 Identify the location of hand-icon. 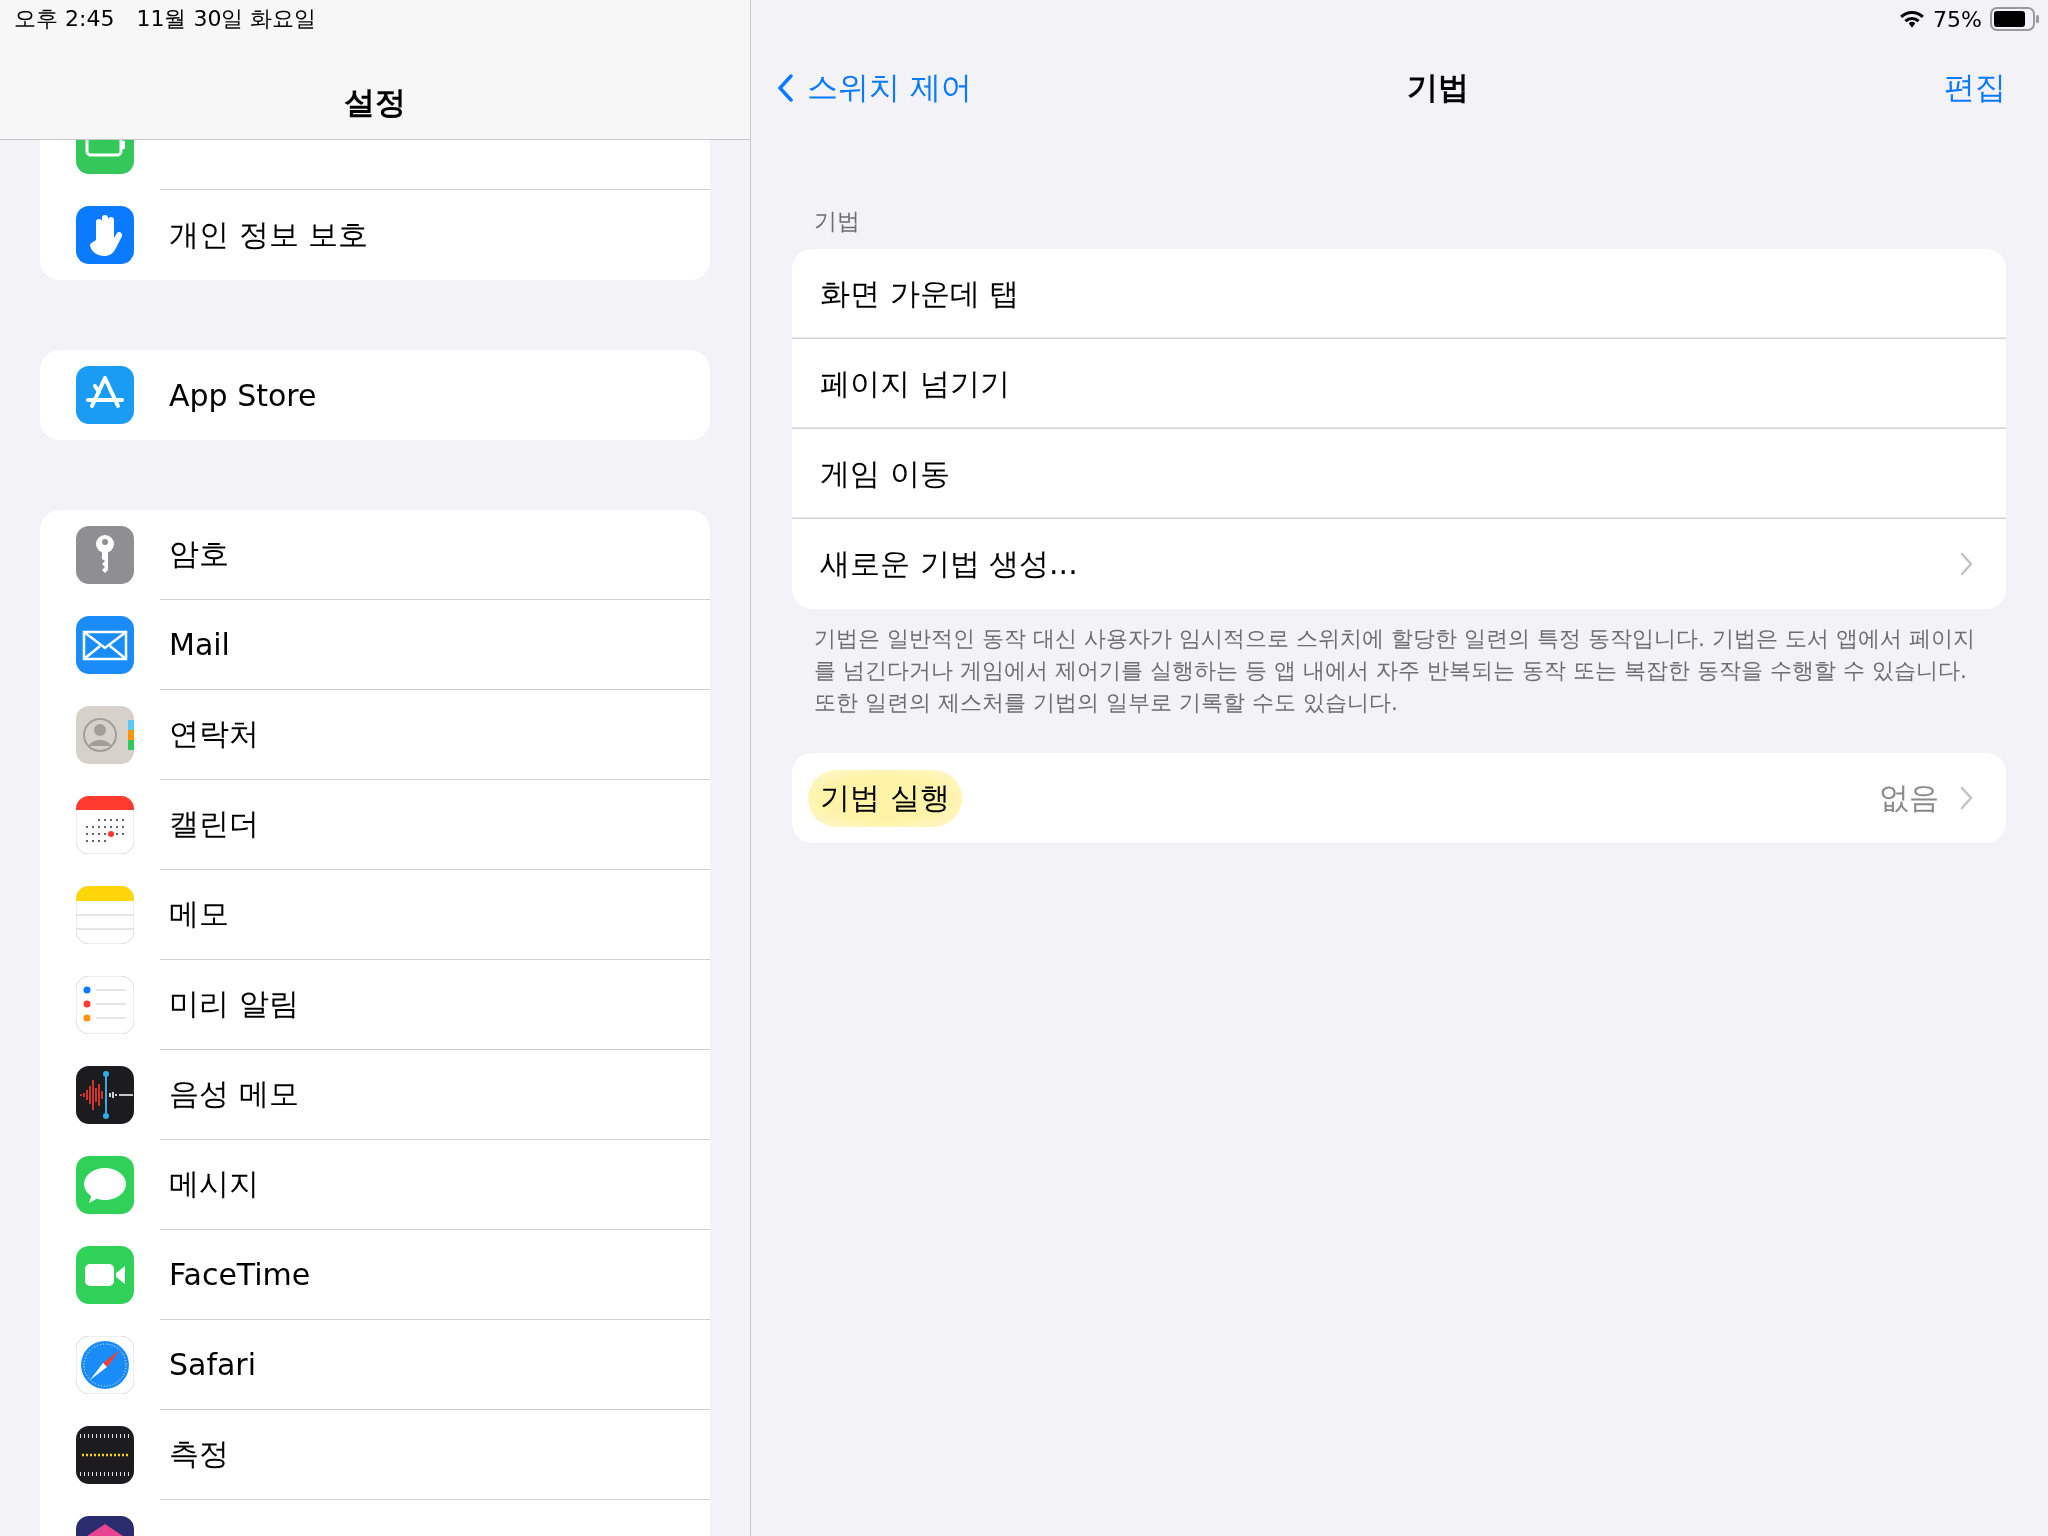
(105, 235).